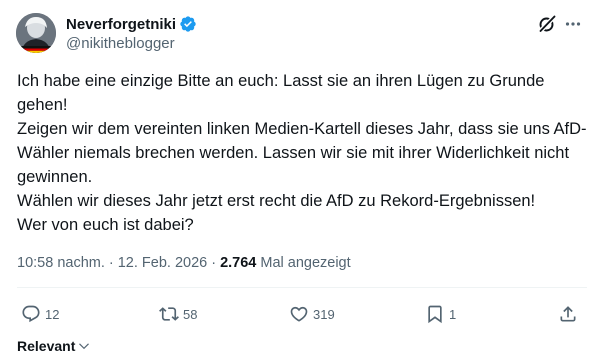  I want to click on bookmark-button: 1, so click(440, 314).